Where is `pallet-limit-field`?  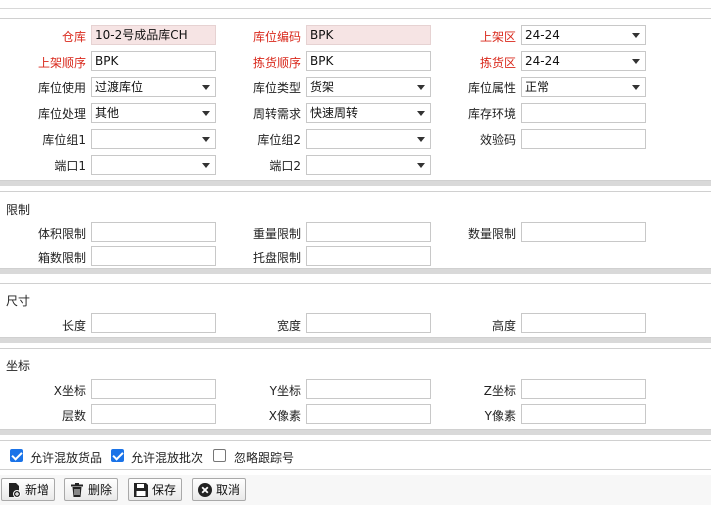 pallet-limit-field is located at coordinates (368, 256).